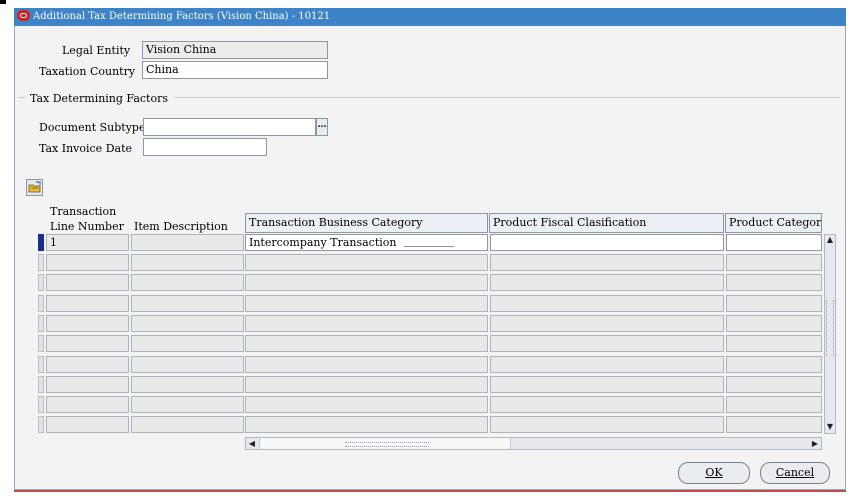 This screenshot has width=855, height=496. I want to click on col-header-line-number-2: Line Number, so click(87, 226).